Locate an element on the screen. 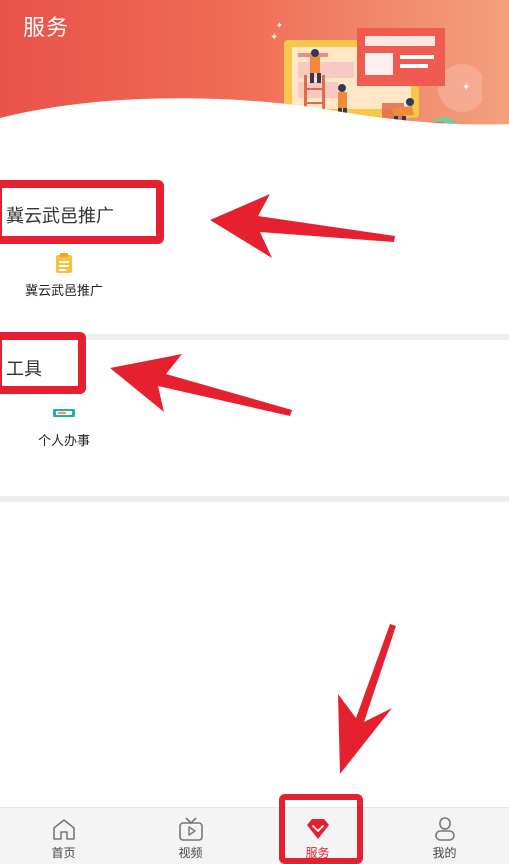  service-item-label: 个人办事 is located at coordinates (63, 441).